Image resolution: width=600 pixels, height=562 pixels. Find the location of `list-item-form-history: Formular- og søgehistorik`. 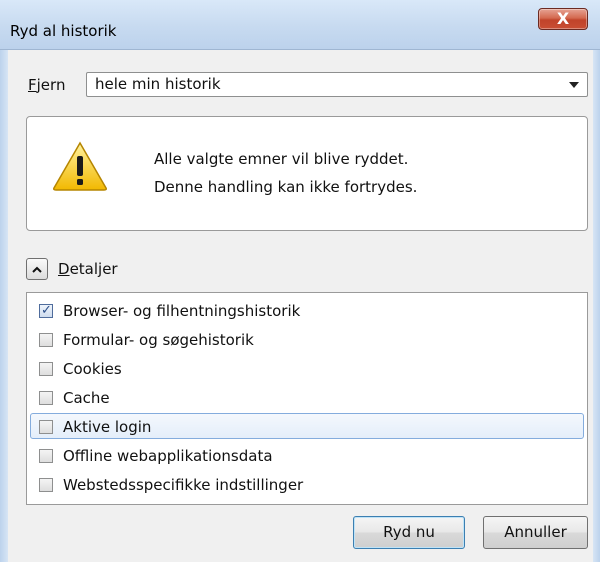

list-item-form-history: Formular- og søgehistorik is located at coordinates (307, 339).